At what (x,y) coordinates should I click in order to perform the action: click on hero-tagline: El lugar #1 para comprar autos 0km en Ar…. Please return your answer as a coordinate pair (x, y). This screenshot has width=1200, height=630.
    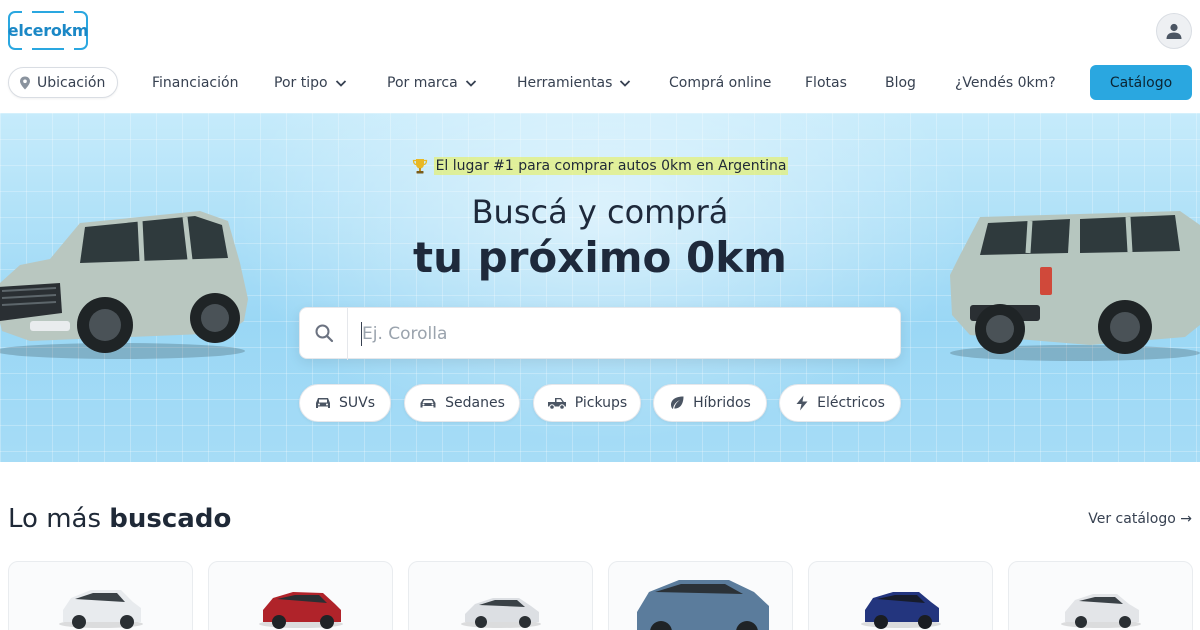
    Looking at the image, I should click on (600, 166).